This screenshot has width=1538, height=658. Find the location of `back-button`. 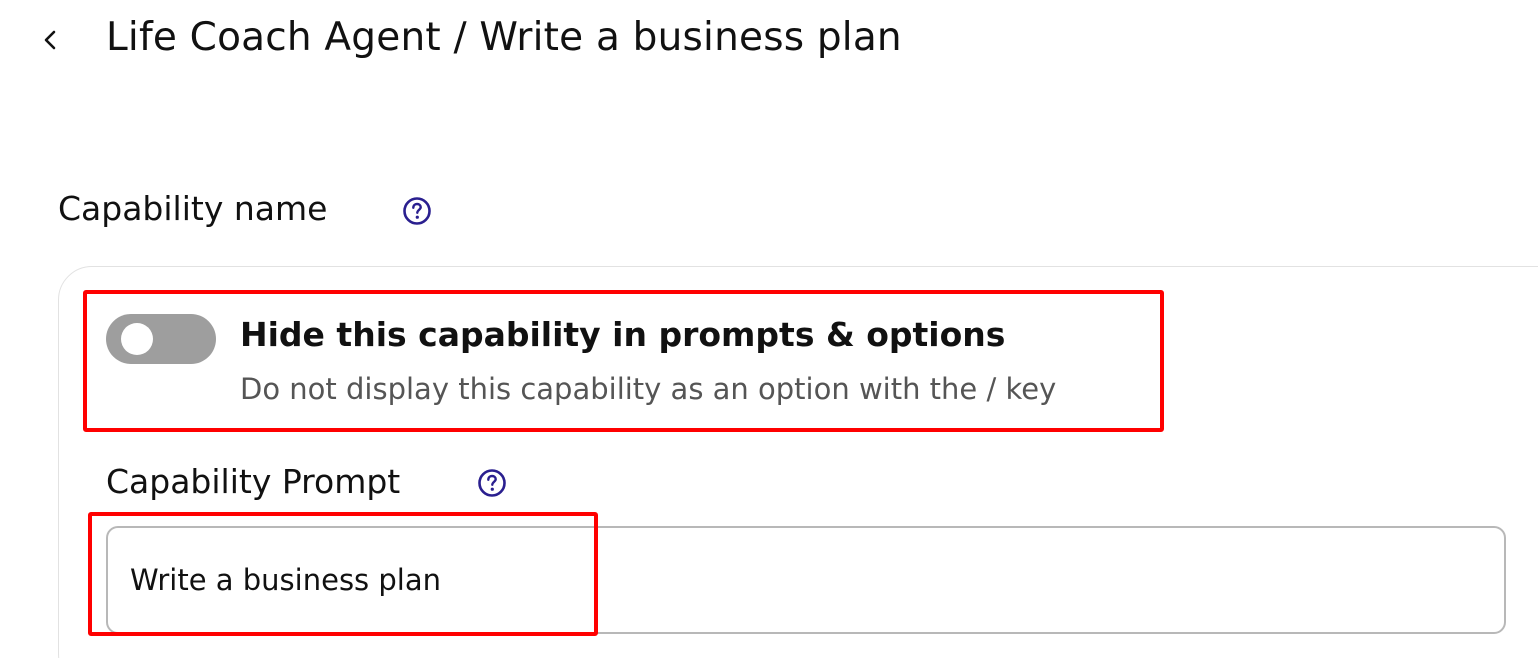

back-button is located at coordinates (50, 40).